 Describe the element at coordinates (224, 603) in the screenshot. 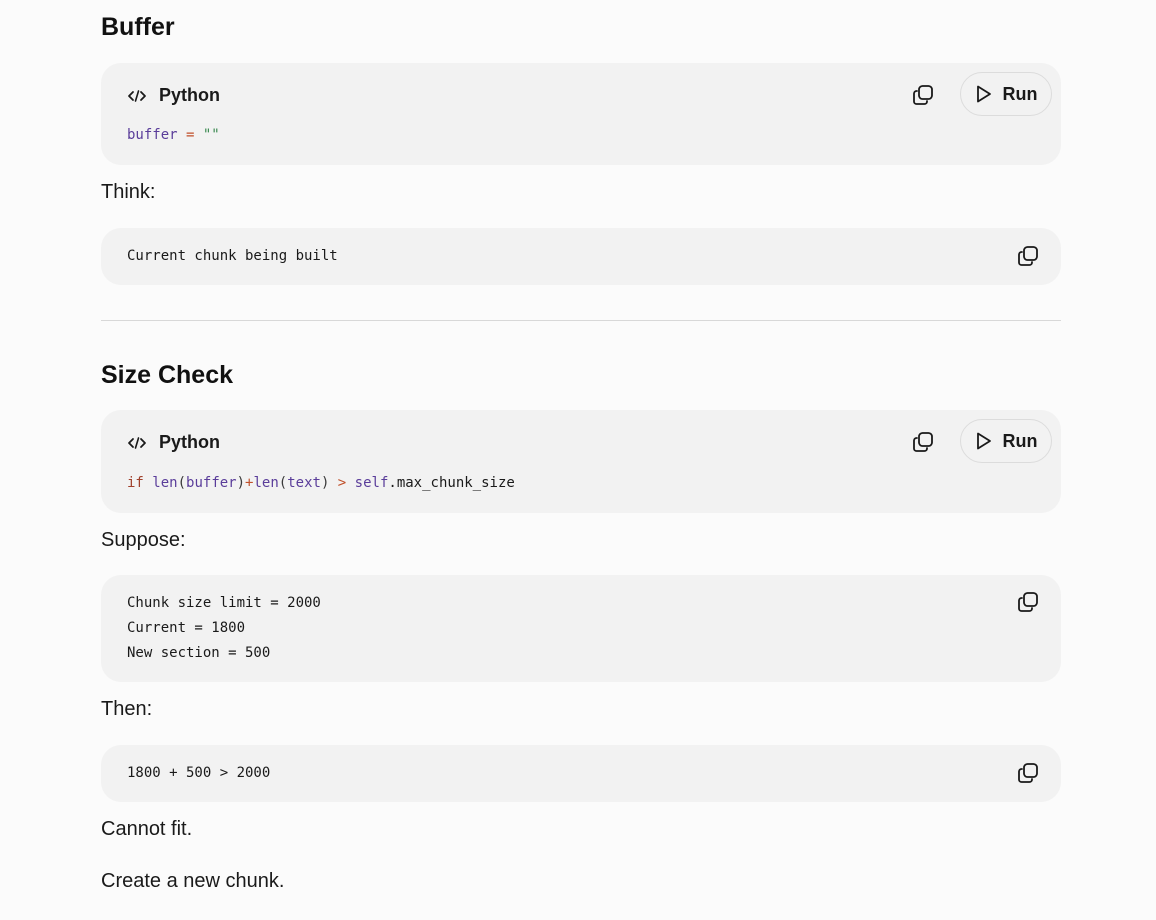

I see `code-line: Chunk size limit = 2000` at that location.